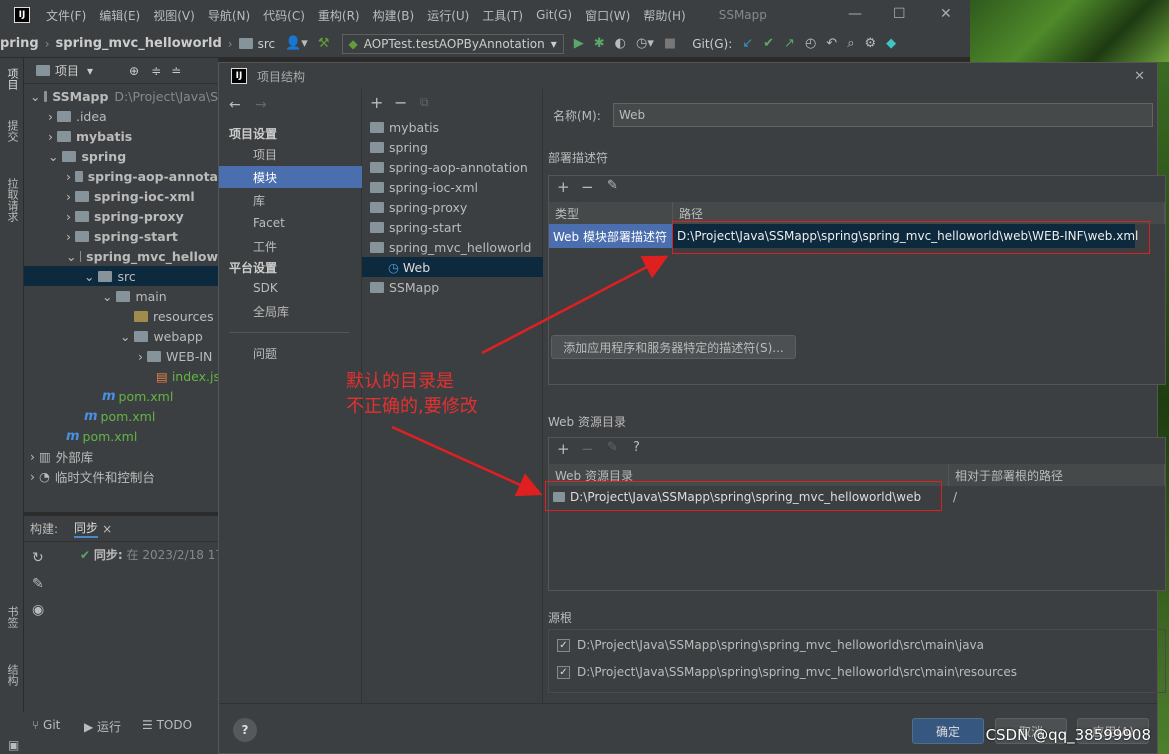 This screenshot has width=1169, height=754. Describe the element at coordinates (636, 447) in the screenshot. I see `help-icon: ?` at that location.